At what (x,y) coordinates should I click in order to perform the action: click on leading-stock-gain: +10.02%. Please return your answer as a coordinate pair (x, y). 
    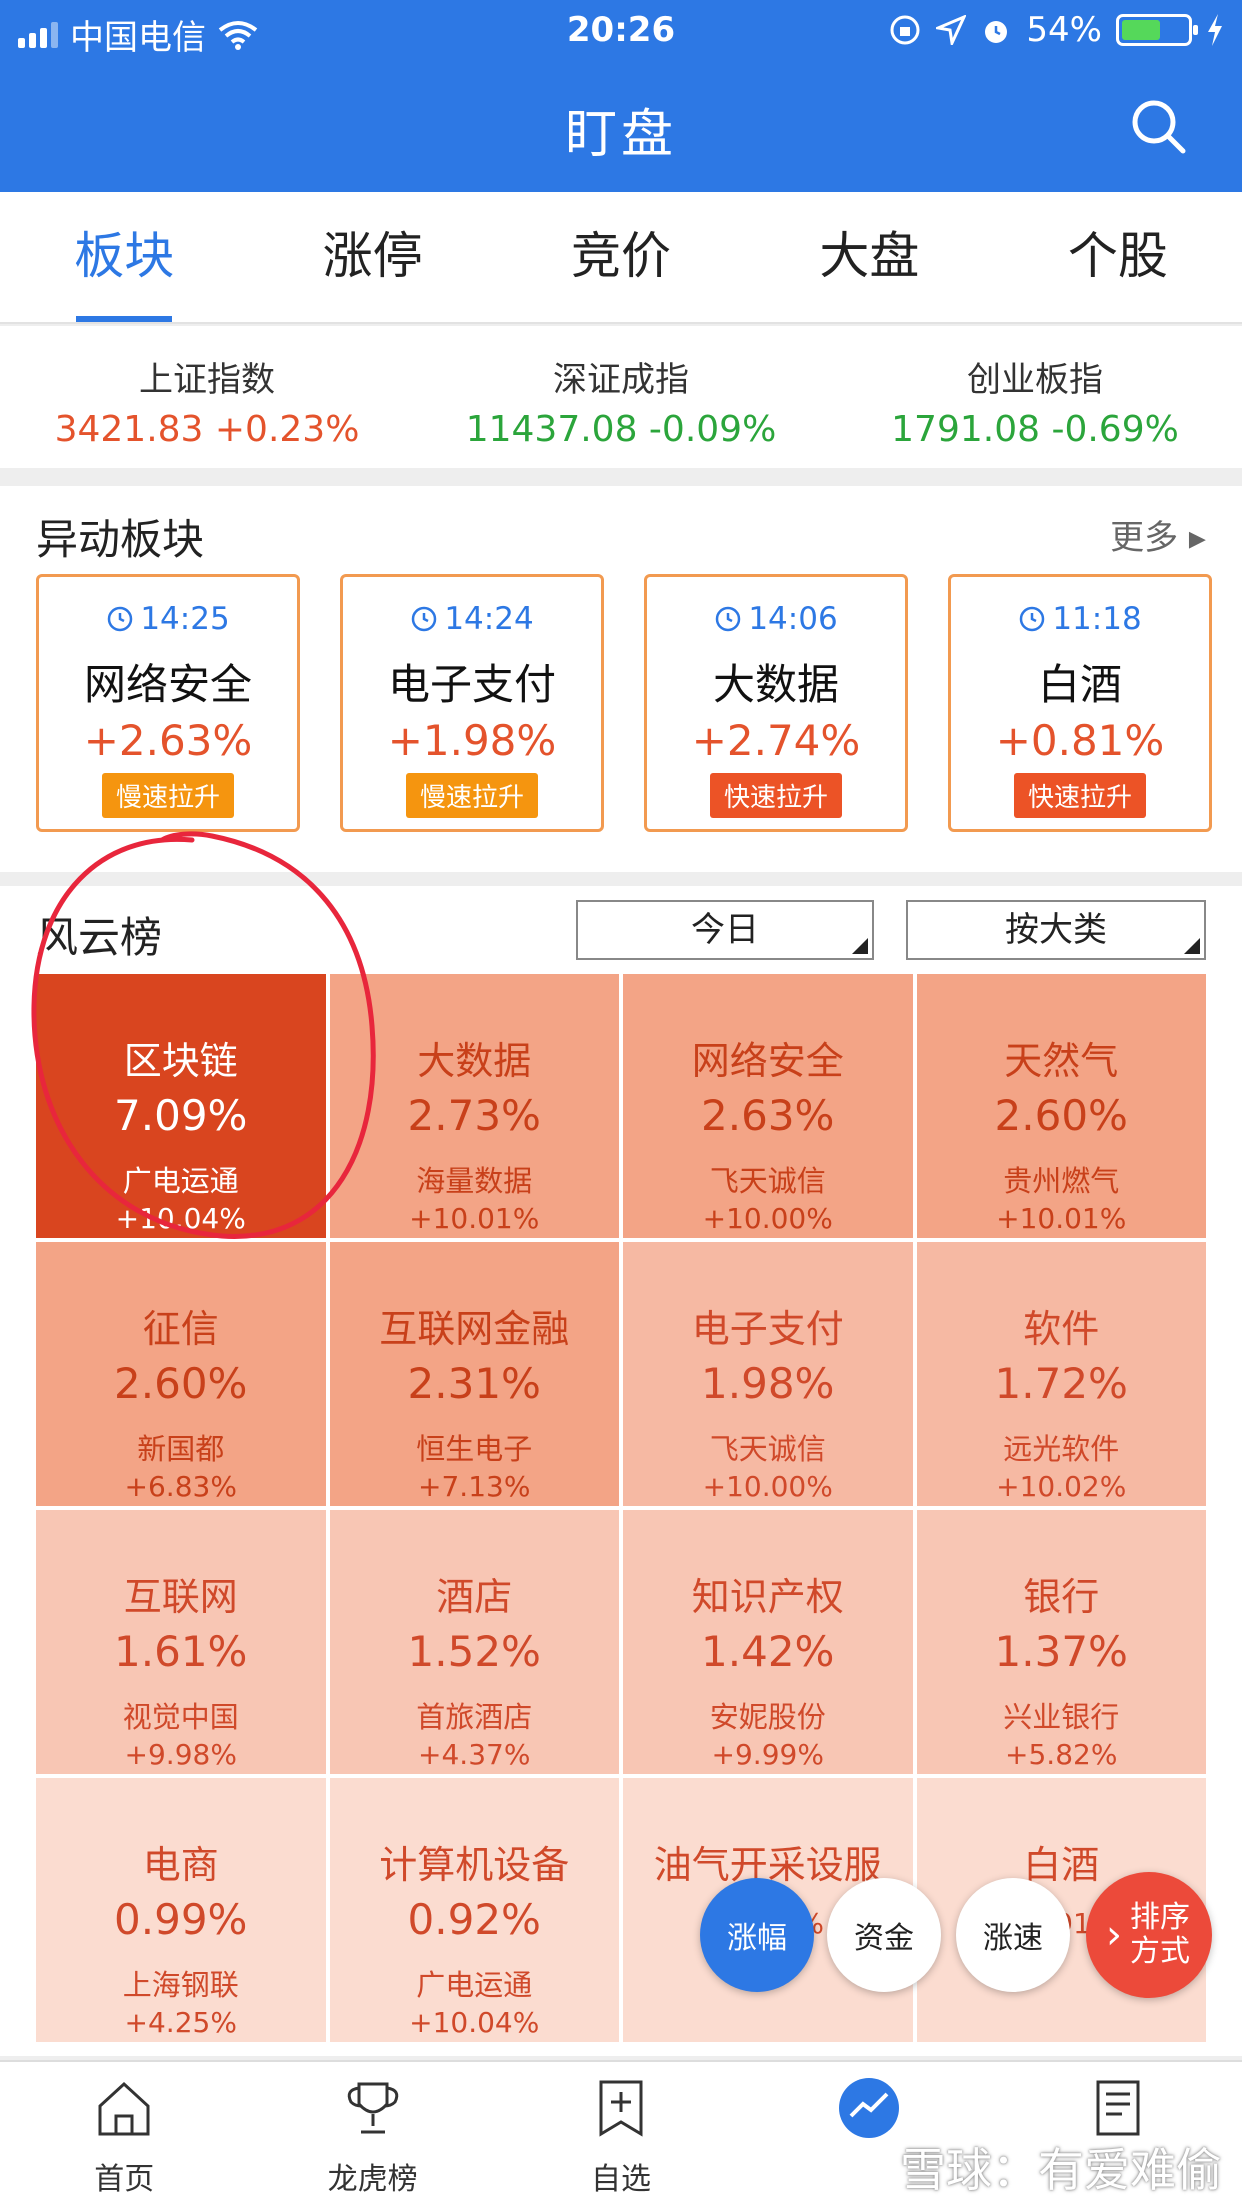
    Looking at the image, I should click on (1061, 1486).